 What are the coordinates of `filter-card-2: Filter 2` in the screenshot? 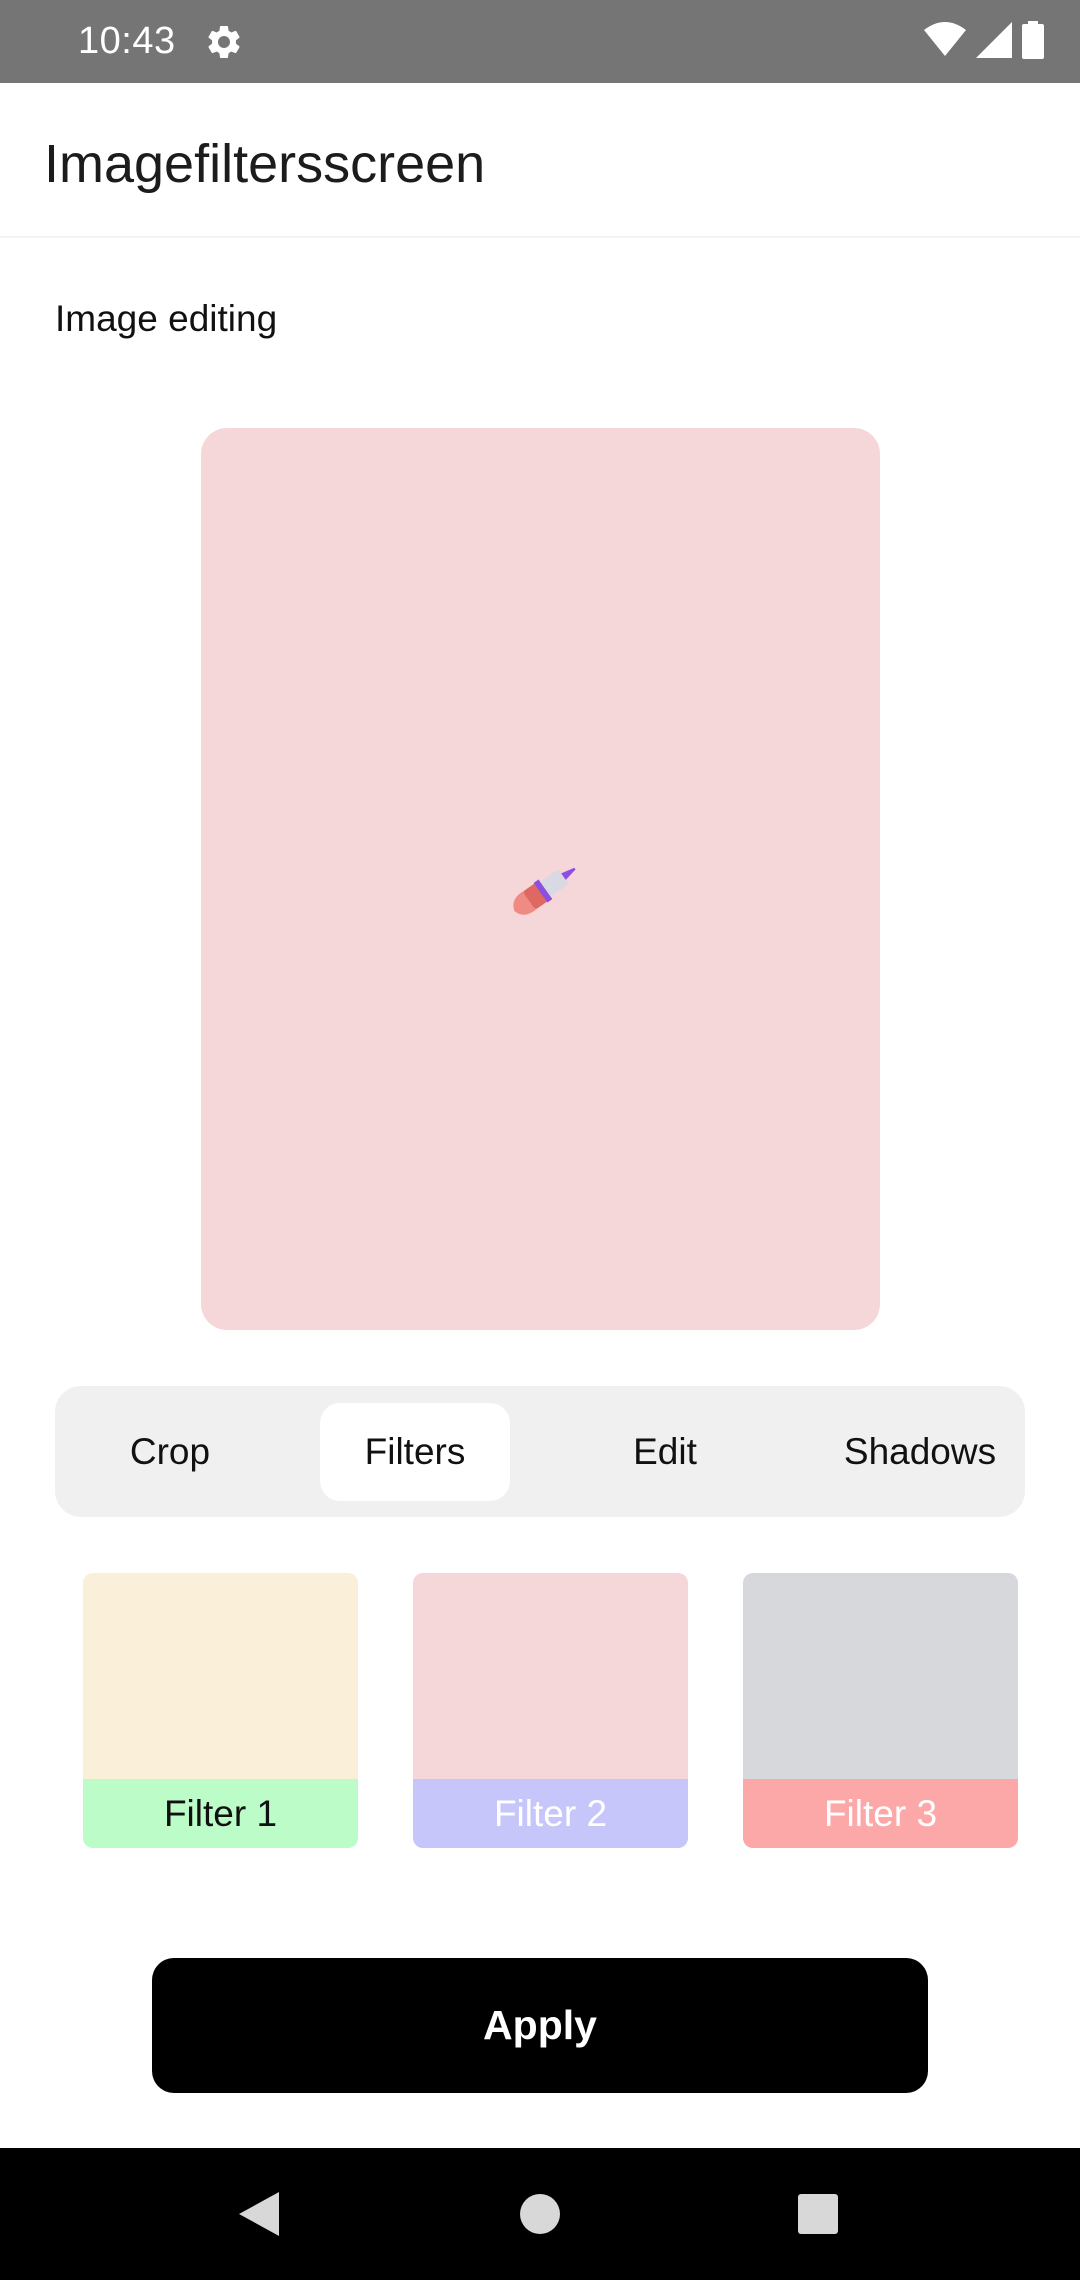 It's located at (550, 1710).